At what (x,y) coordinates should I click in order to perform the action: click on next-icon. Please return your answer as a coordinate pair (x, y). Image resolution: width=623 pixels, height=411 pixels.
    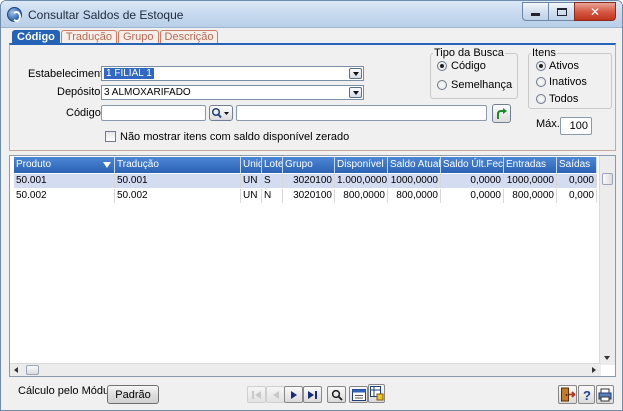
    Looking at the image, I should click on (293, 394).